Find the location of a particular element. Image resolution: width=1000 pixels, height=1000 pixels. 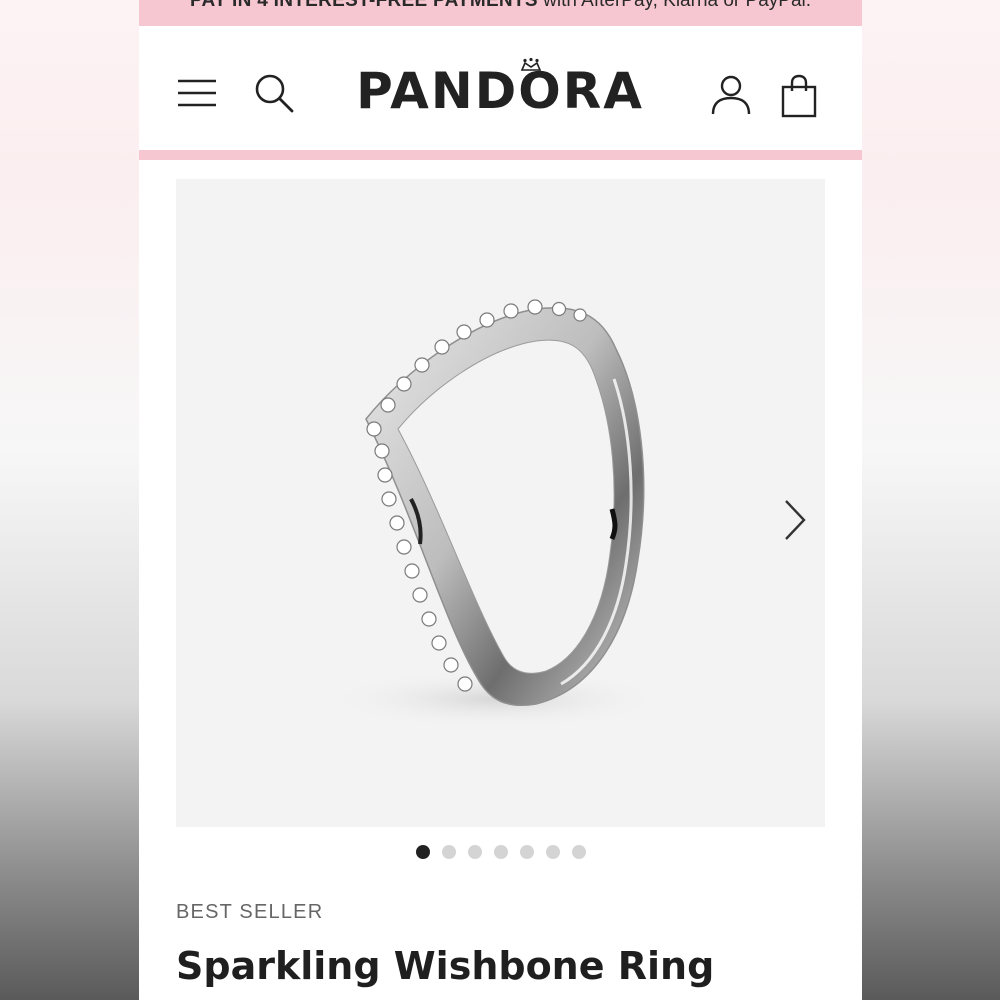

brand-logo: PANDORA is located at coordinates (500, 91).